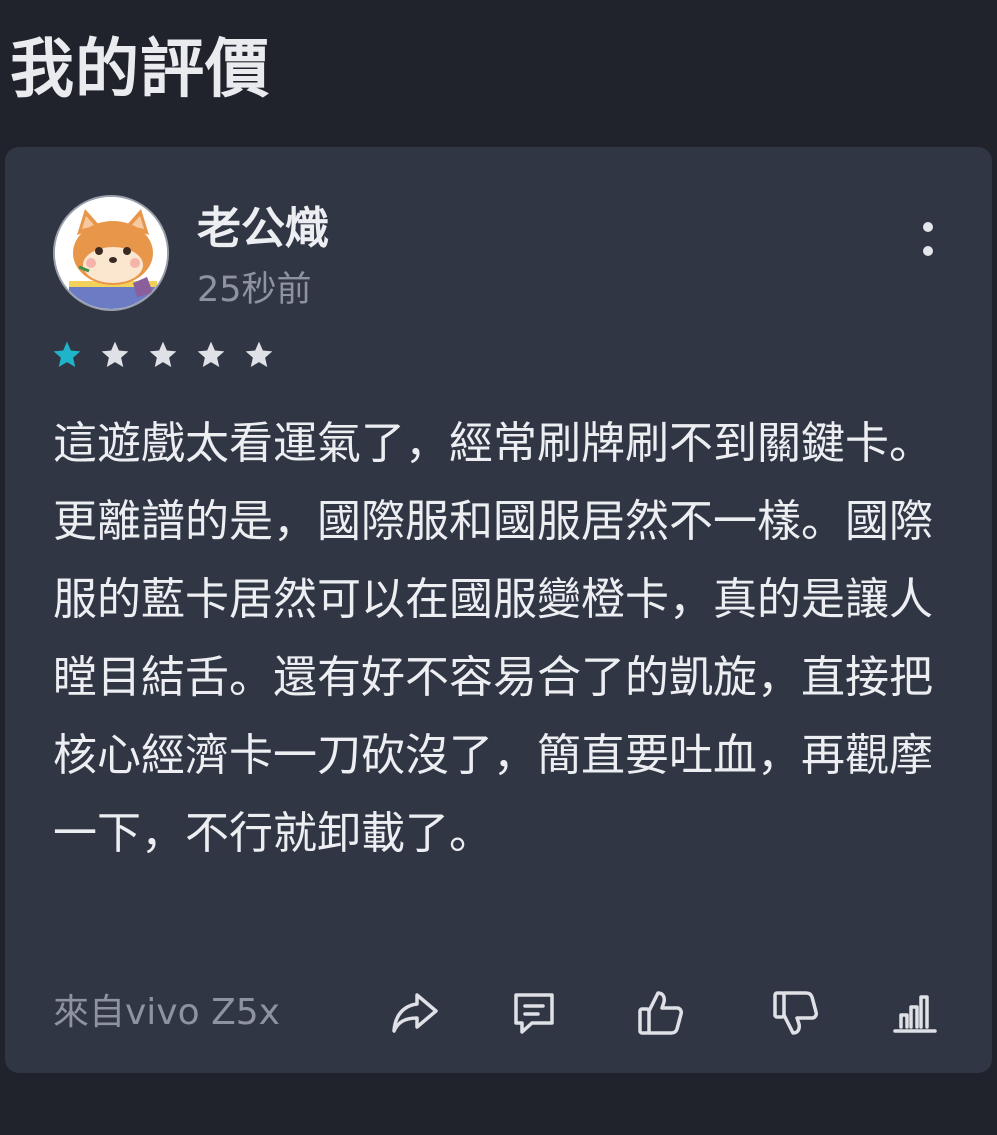 This screenshot has height=1135, width=997. I want to click on comment-icon, so click(534, 1013).